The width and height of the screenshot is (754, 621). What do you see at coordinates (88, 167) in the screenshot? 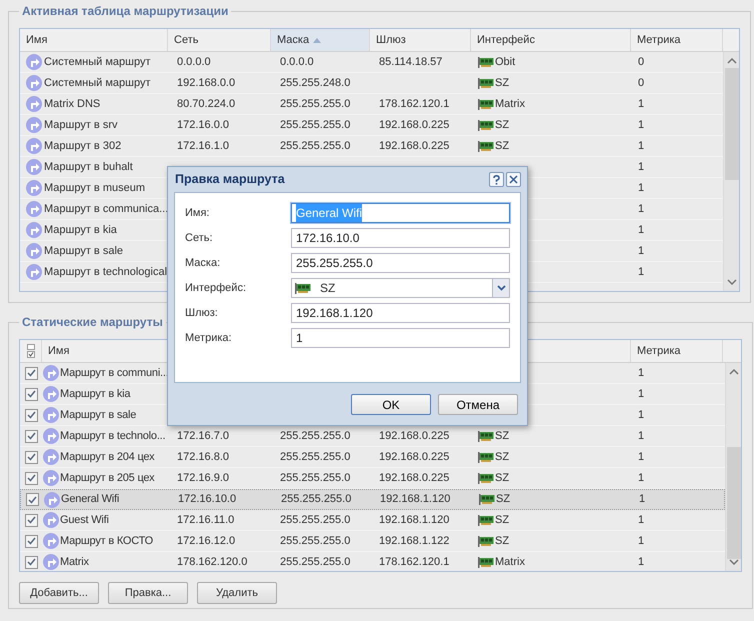
I see `table-cell-text: Маршрут в buhalt` at bounding box center [88, 167].